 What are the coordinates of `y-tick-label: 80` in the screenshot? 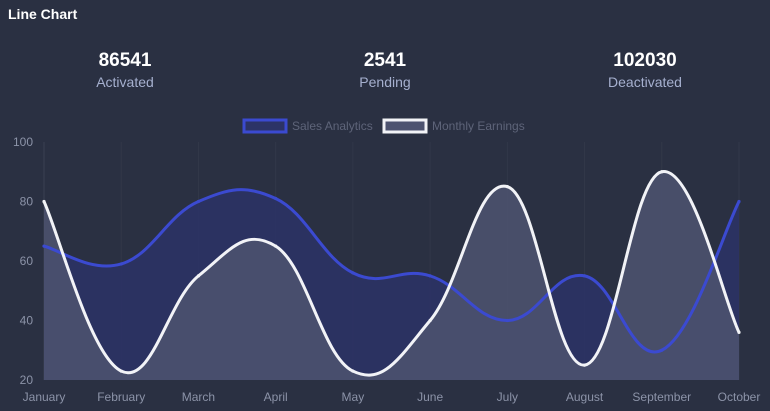 It's located at (27, 202).